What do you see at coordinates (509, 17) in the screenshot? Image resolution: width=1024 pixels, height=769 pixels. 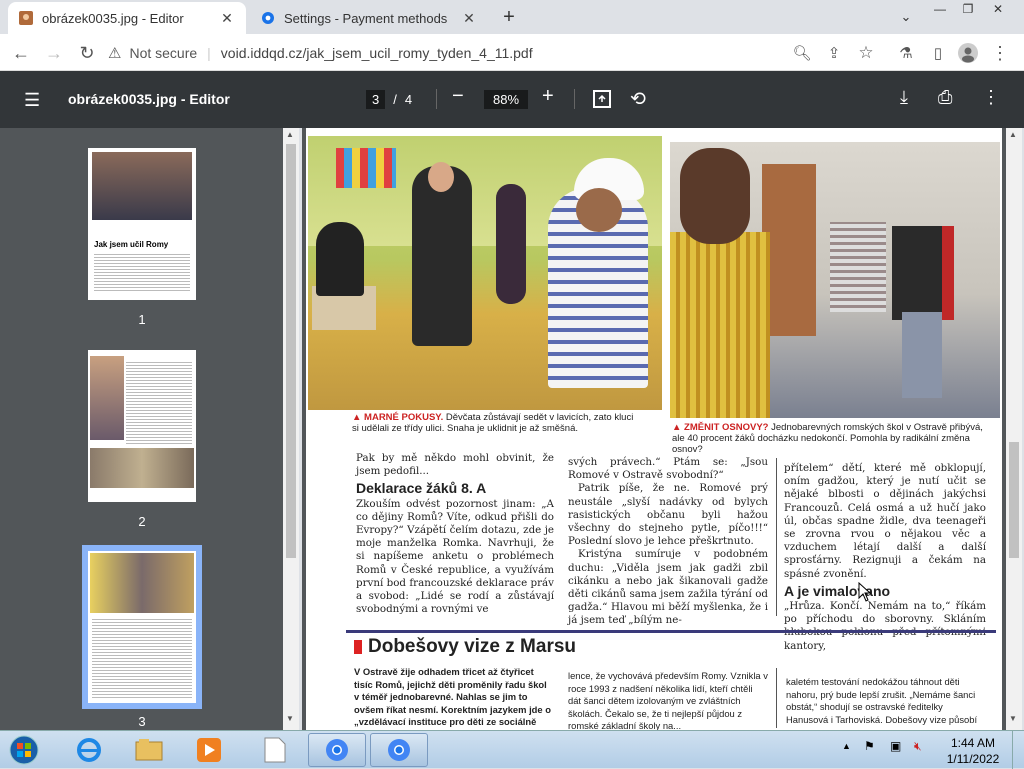 I see `new-tab-button: +` at bounding box center [509, 17].